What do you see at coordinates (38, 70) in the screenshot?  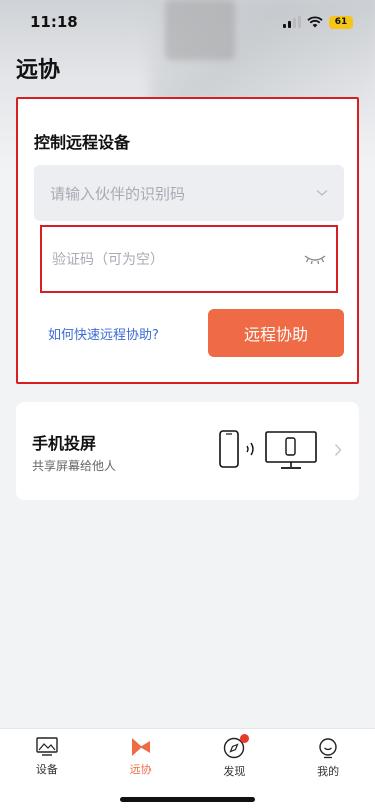 I see `page-title: 远协` at bounding box center [38, 70].